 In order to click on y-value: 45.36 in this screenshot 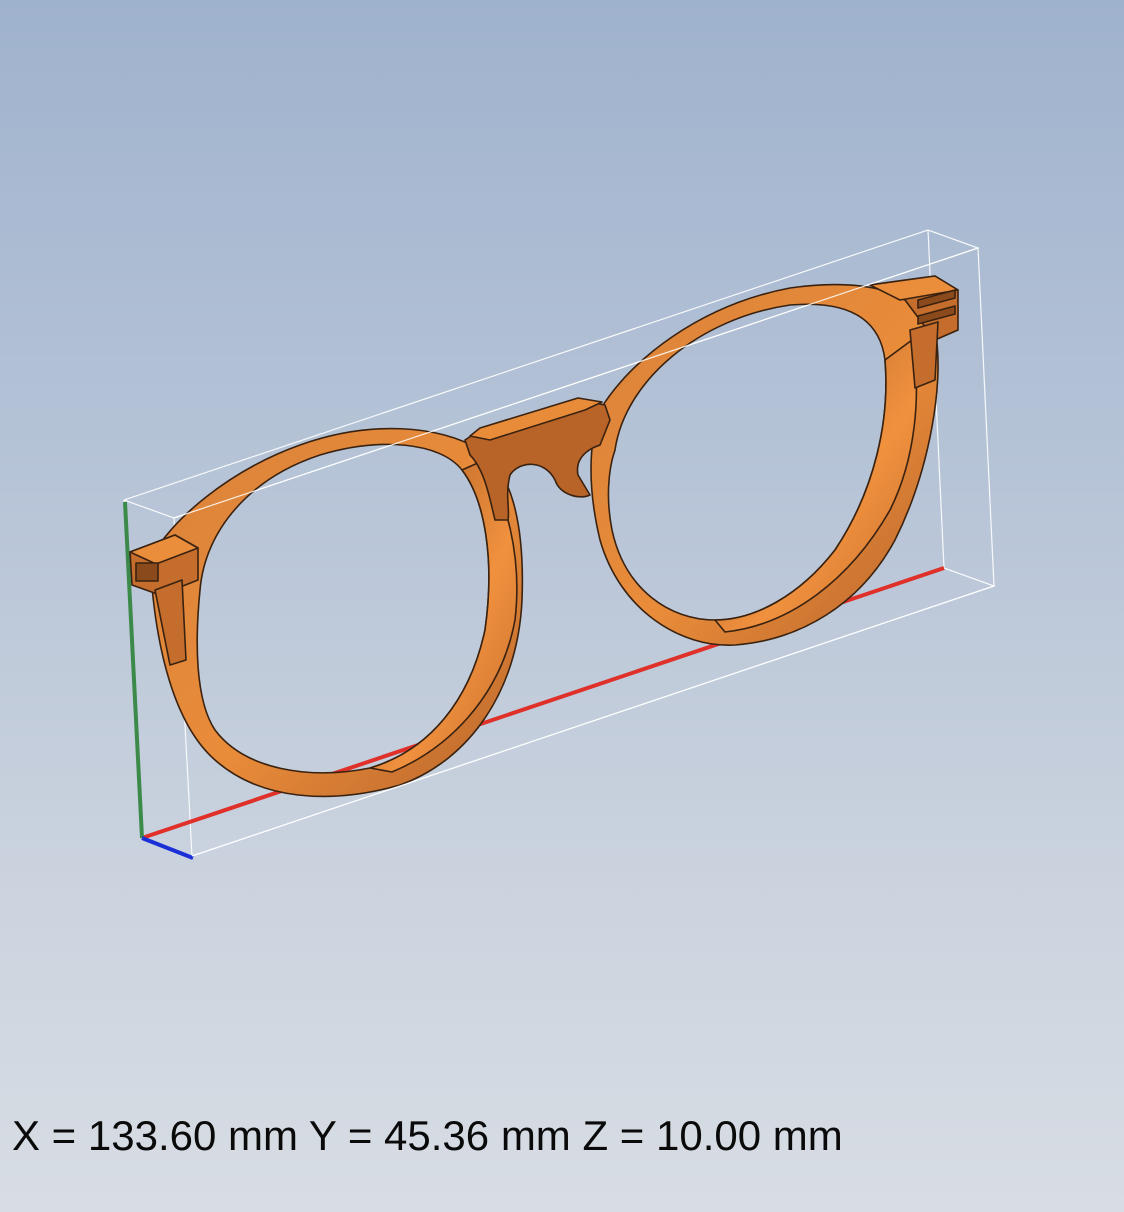, I will do `click(437, 1135)`.